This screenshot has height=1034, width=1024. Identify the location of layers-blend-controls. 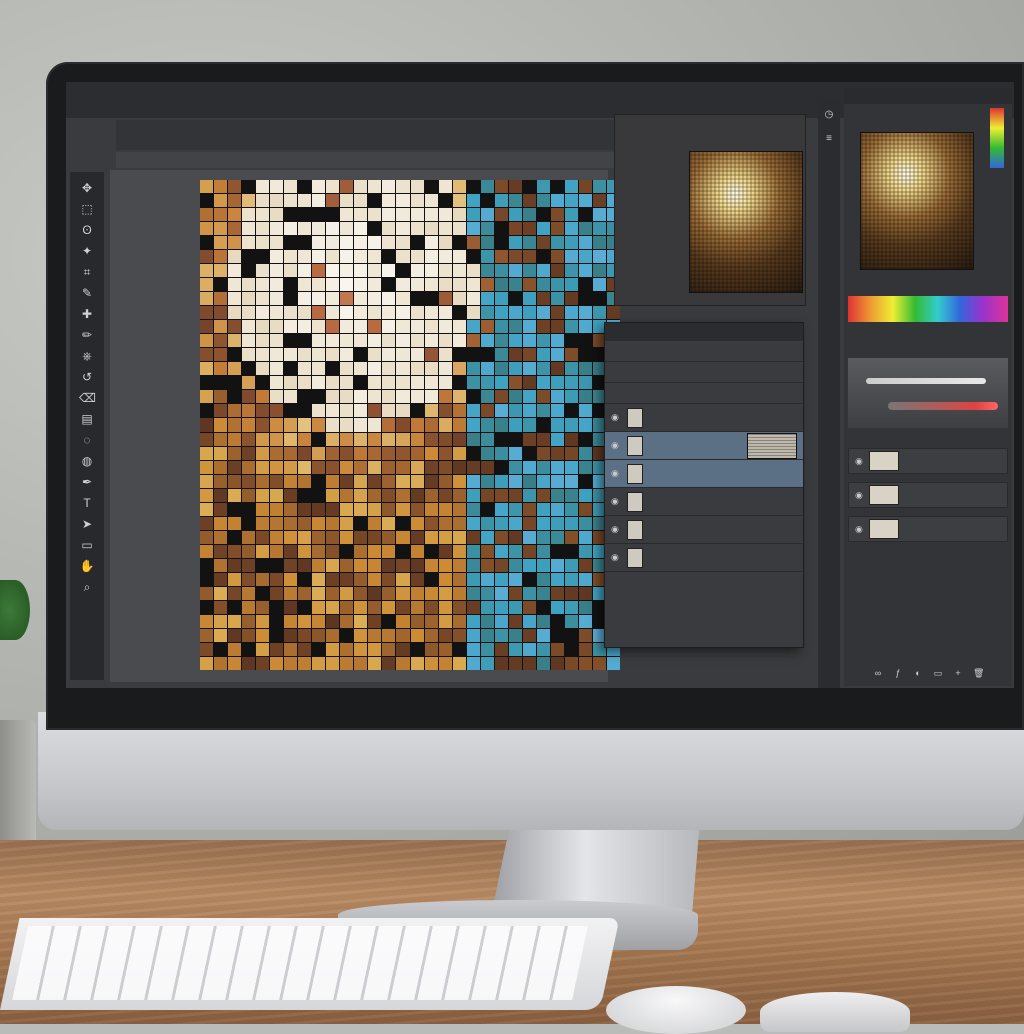
(704, 351).